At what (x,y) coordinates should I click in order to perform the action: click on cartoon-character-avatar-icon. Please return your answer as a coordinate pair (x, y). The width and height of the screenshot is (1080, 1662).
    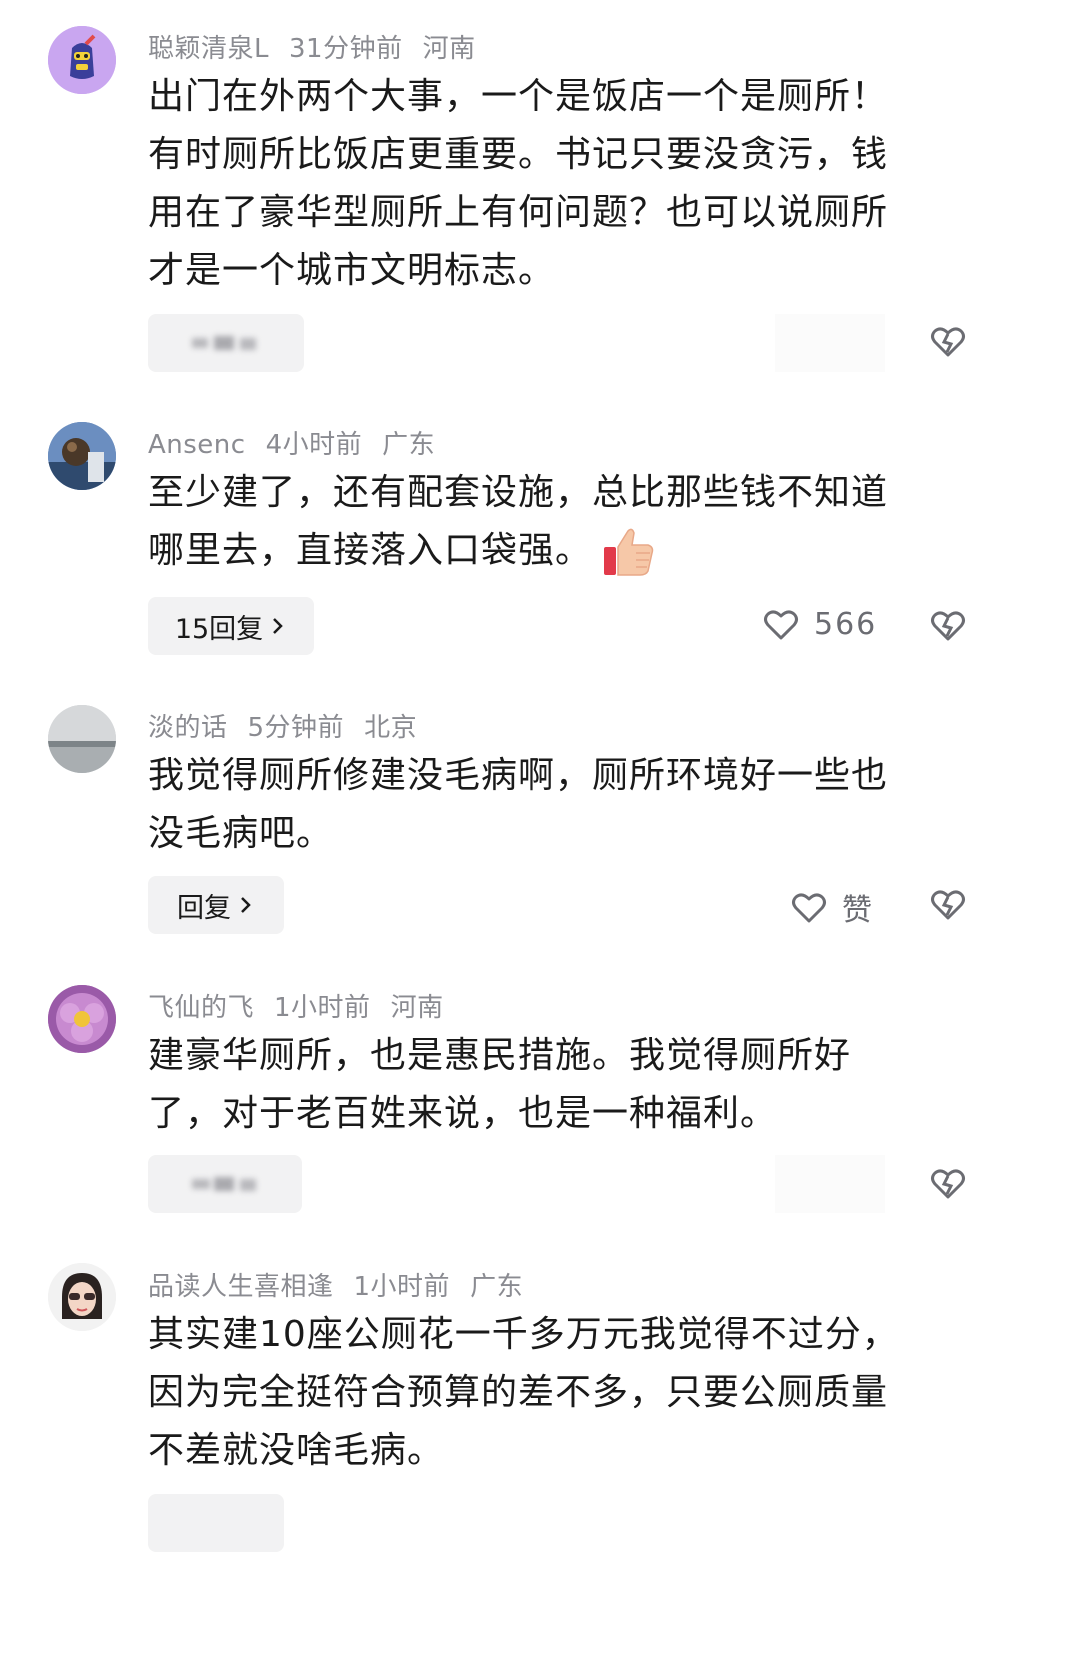
    Looking at the image, I should click on (82, 60).